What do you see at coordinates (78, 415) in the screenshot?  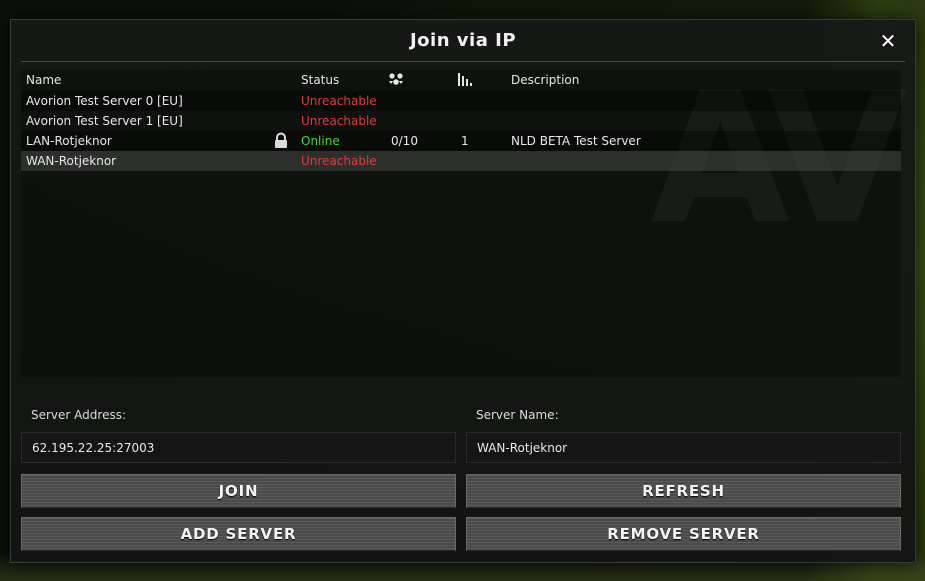 I see `server-address-label: Server Address:` at bounding box center [78, 415].